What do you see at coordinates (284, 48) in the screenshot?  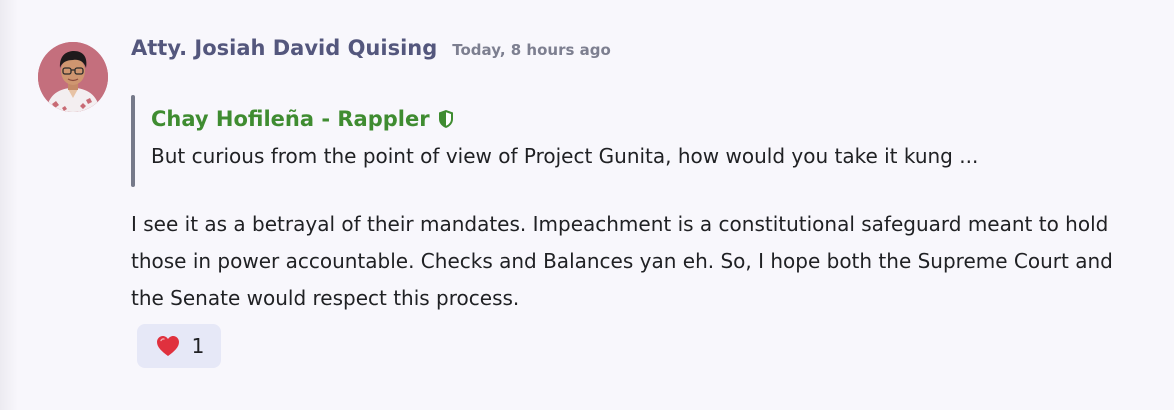 I see `author-name: Atty. Josiah David Quising` at bounding box center [284, 48].